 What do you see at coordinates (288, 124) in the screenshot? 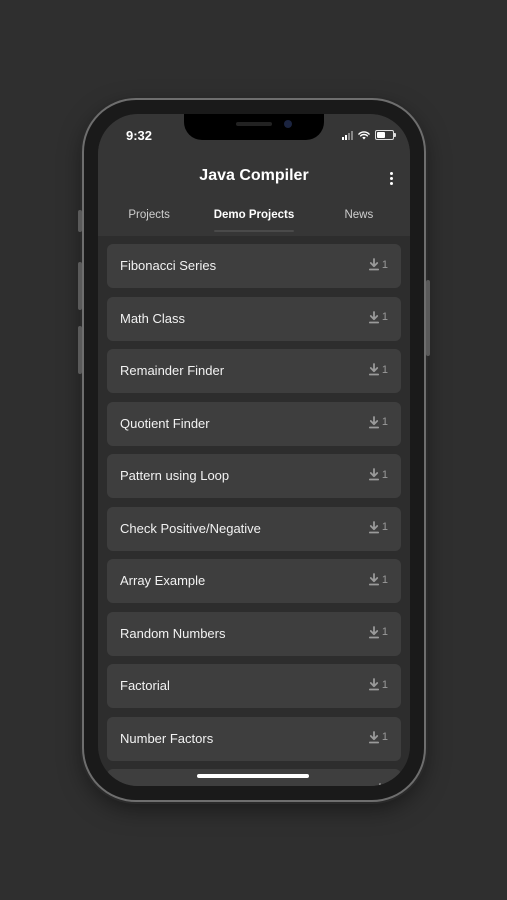
I see `front-camera` at bounding box center [288, 124].